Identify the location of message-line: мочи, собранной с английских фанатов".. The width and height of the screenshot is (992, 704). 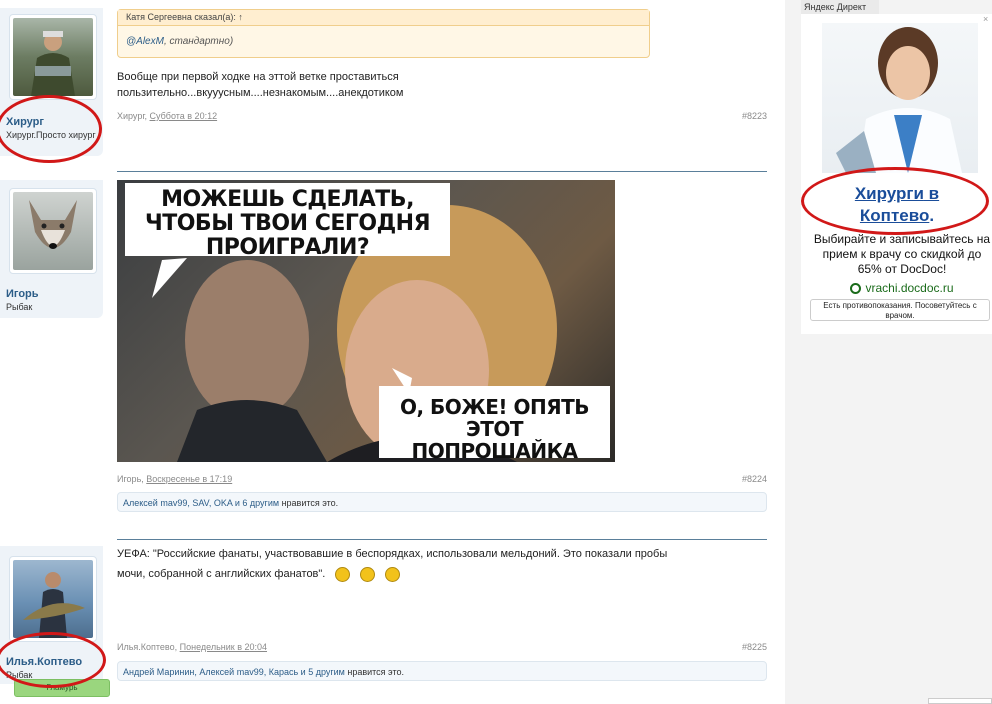
(259, 574).